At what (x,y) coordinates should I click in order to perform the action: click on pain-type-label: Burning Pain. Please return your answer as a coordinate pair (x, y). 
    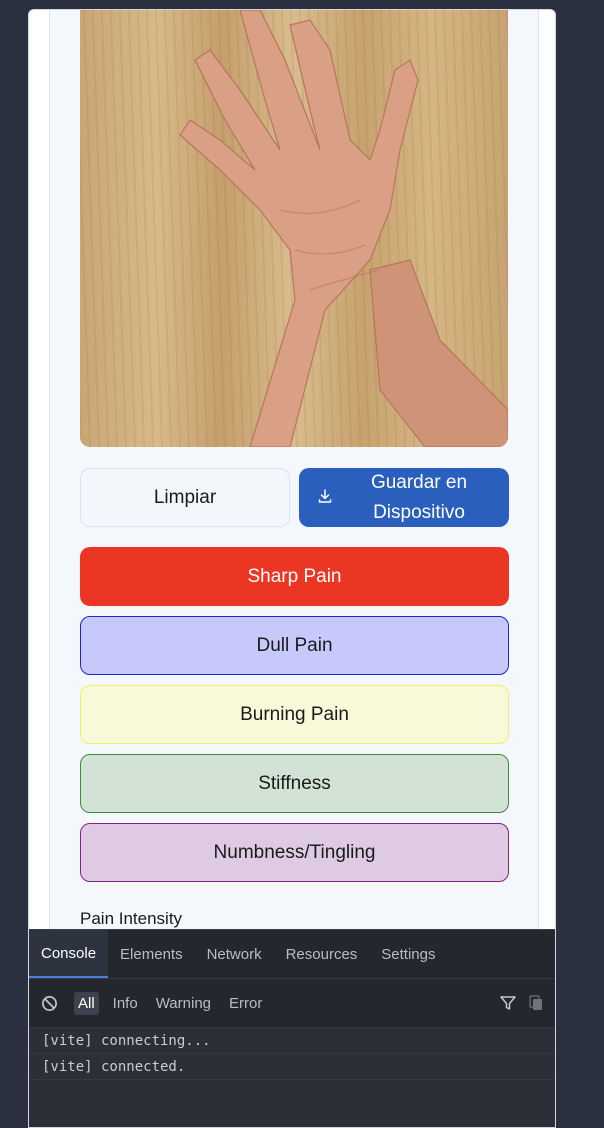
    Looking at the image, I should click on (294, 714).